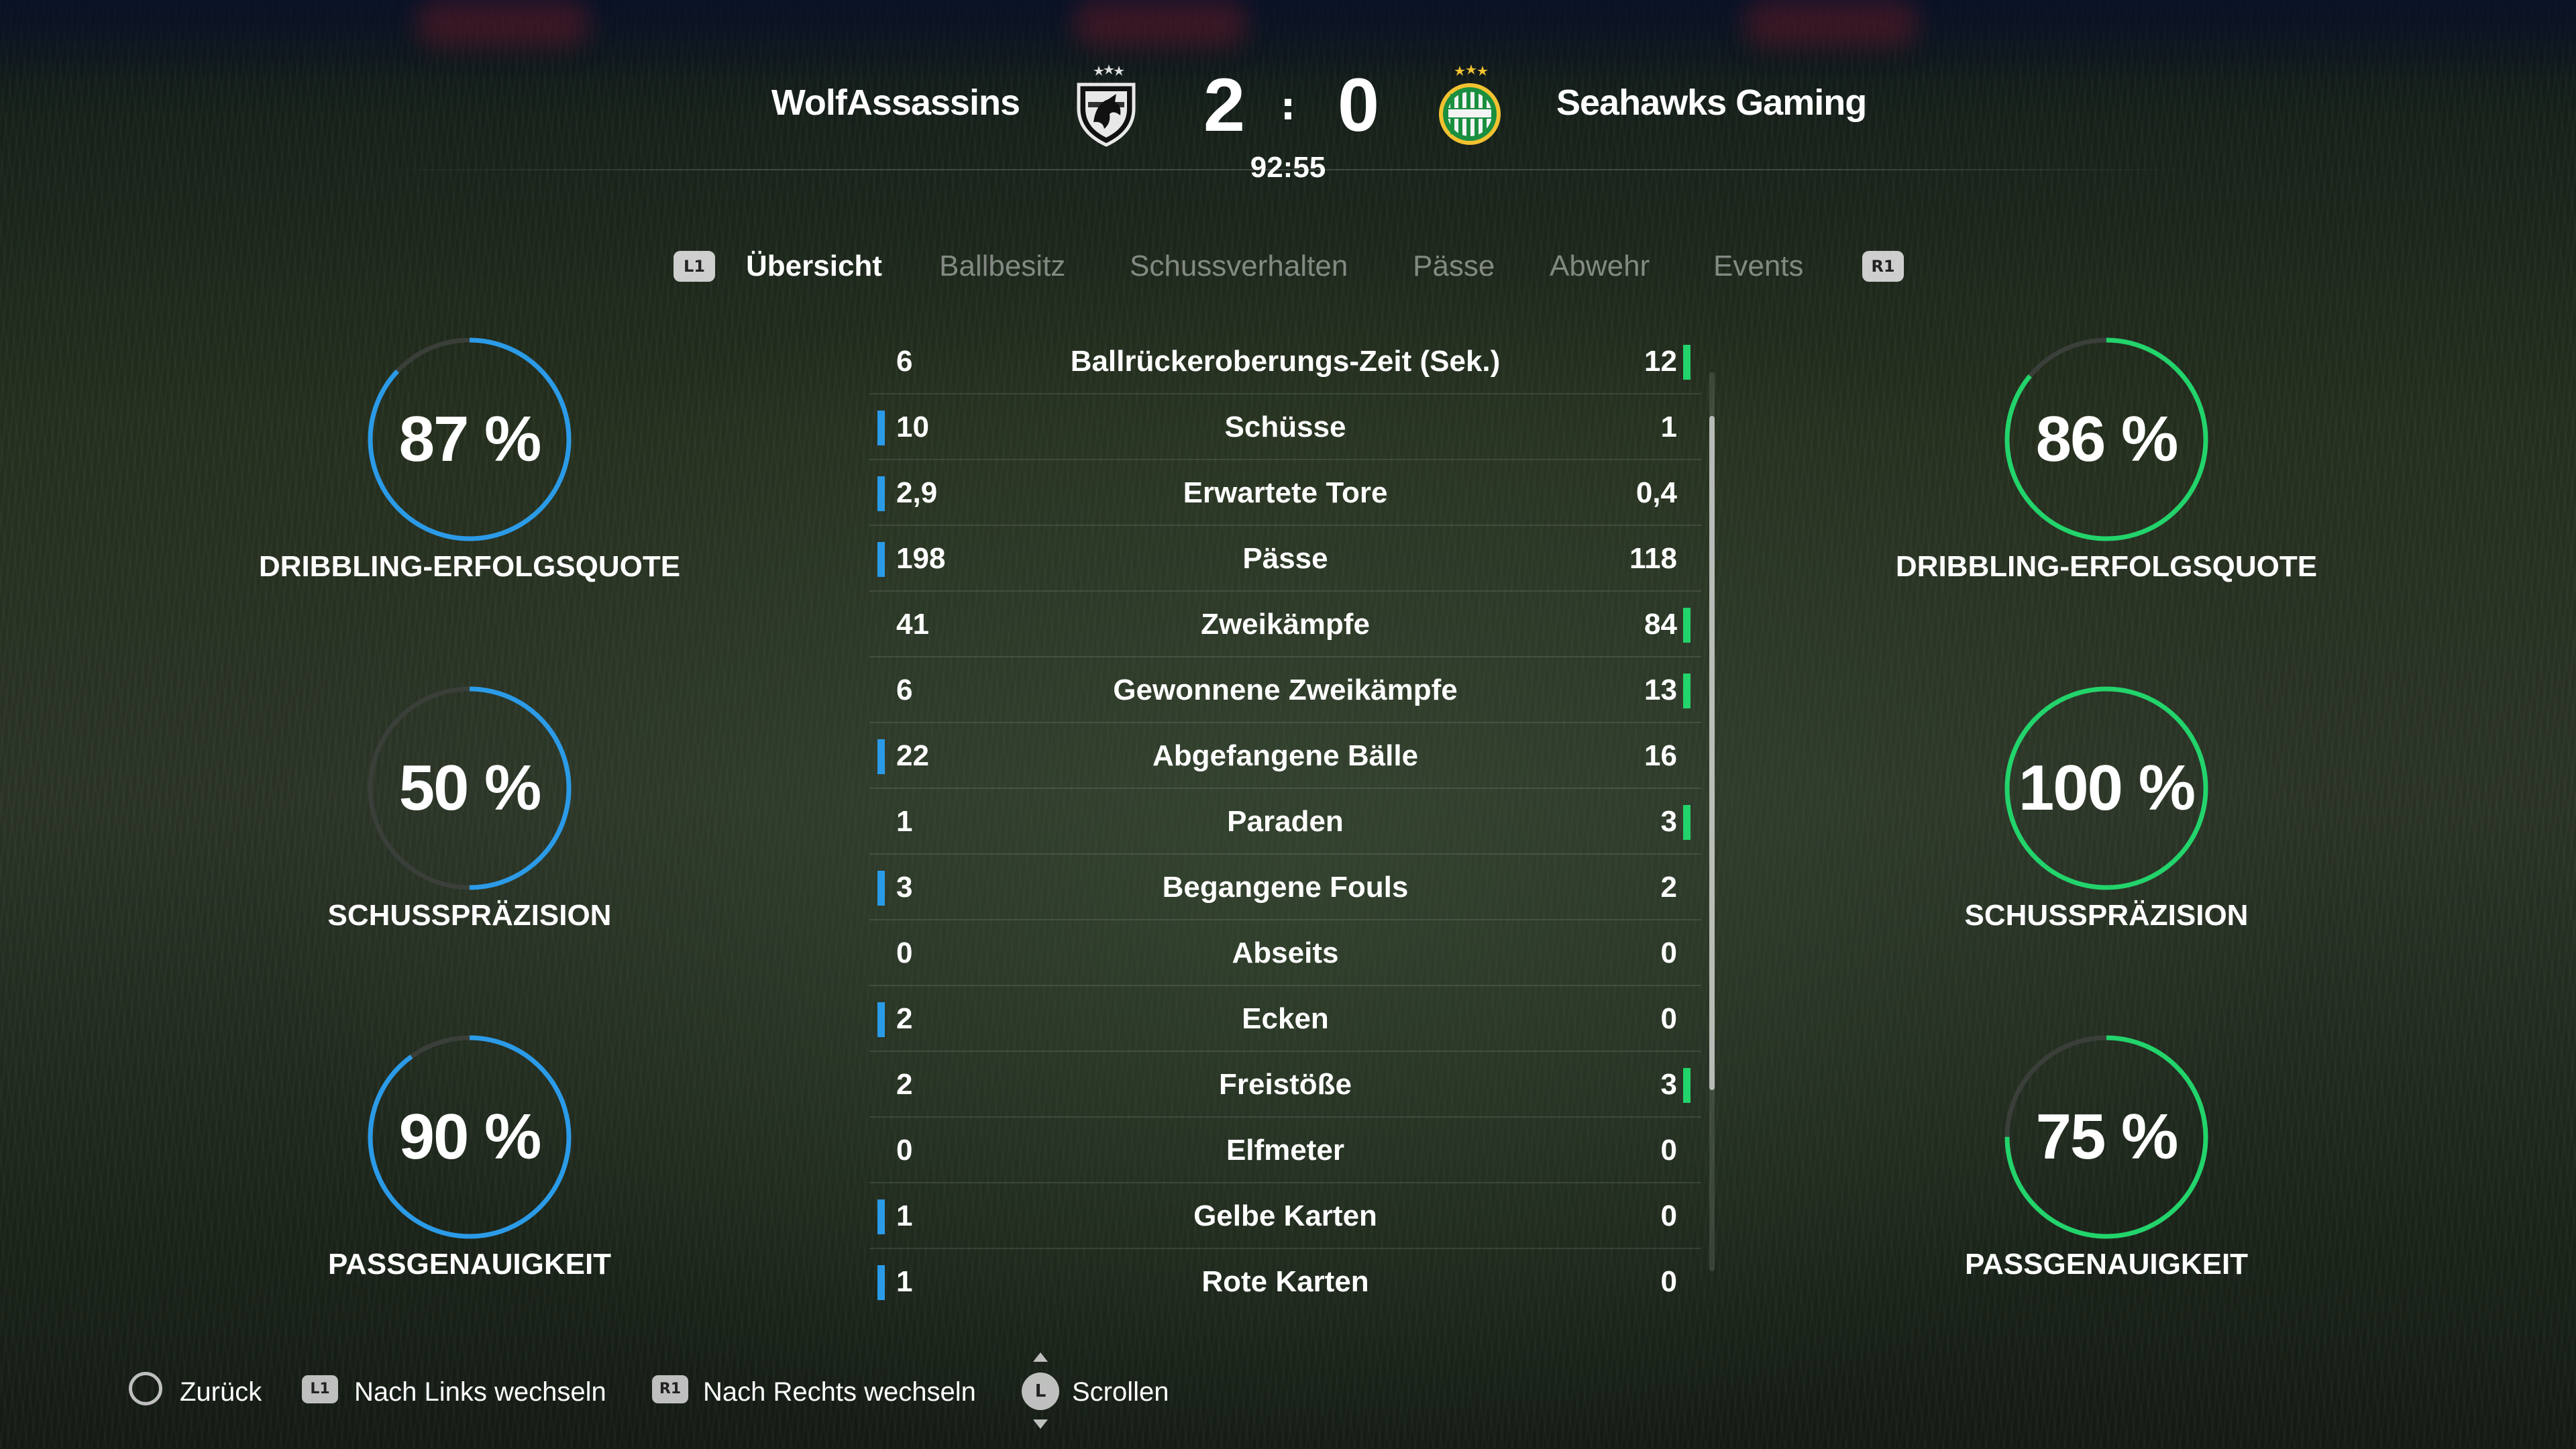 The image size is (2576, 1449). What do you see at coordinates (2106, 915) in the screenshot?
I see `away-shot-label: SCHUSSPRÄZISION` at bounding box center [2106, 915].